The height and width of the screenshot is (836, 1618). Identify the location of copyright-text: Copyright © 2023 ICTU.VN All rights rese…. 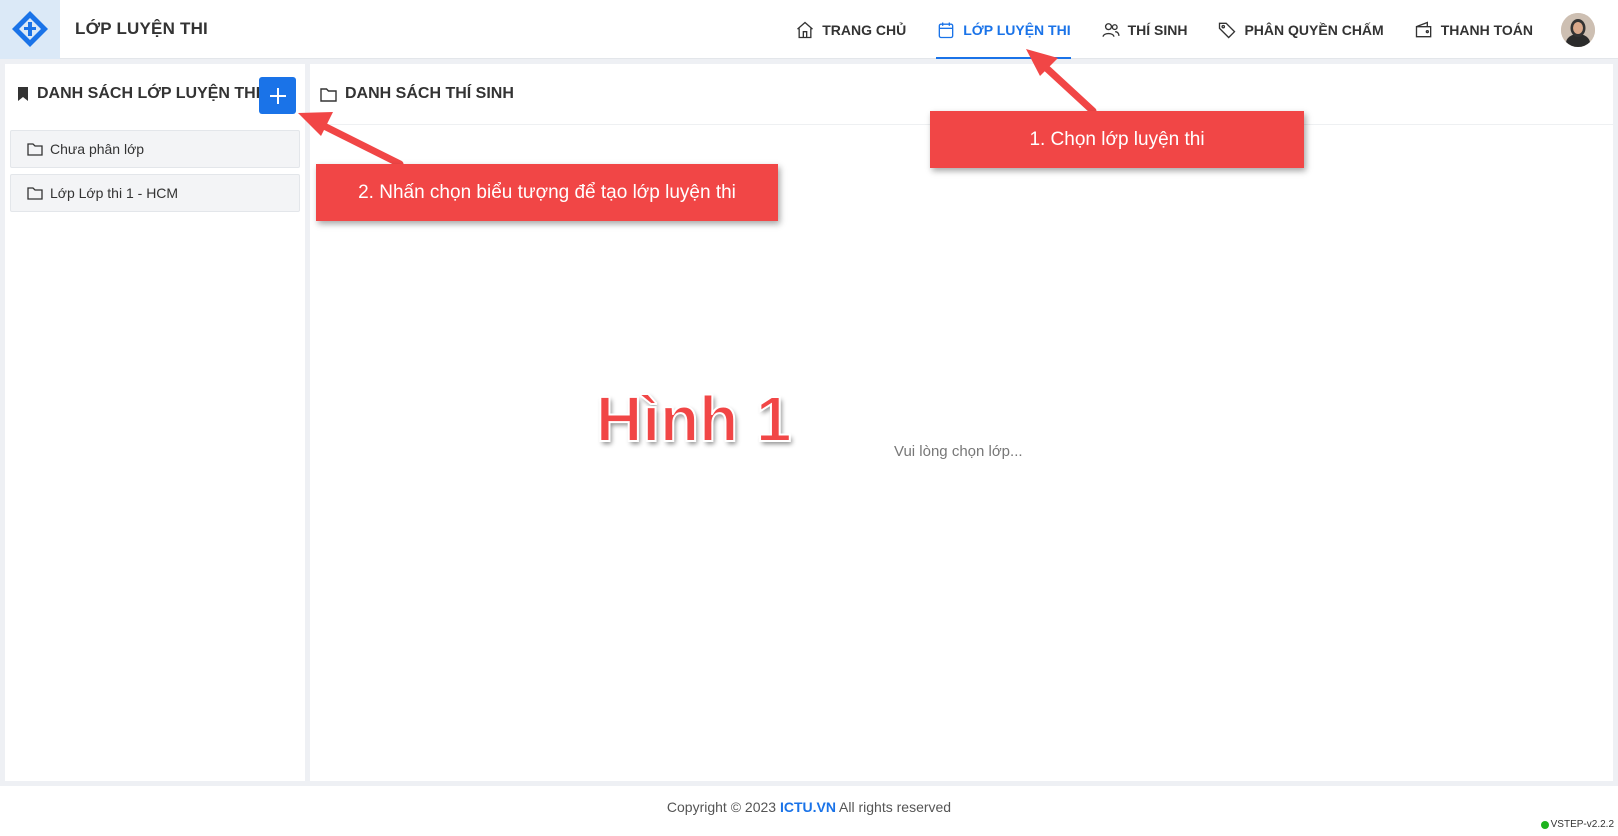
(809, 807).